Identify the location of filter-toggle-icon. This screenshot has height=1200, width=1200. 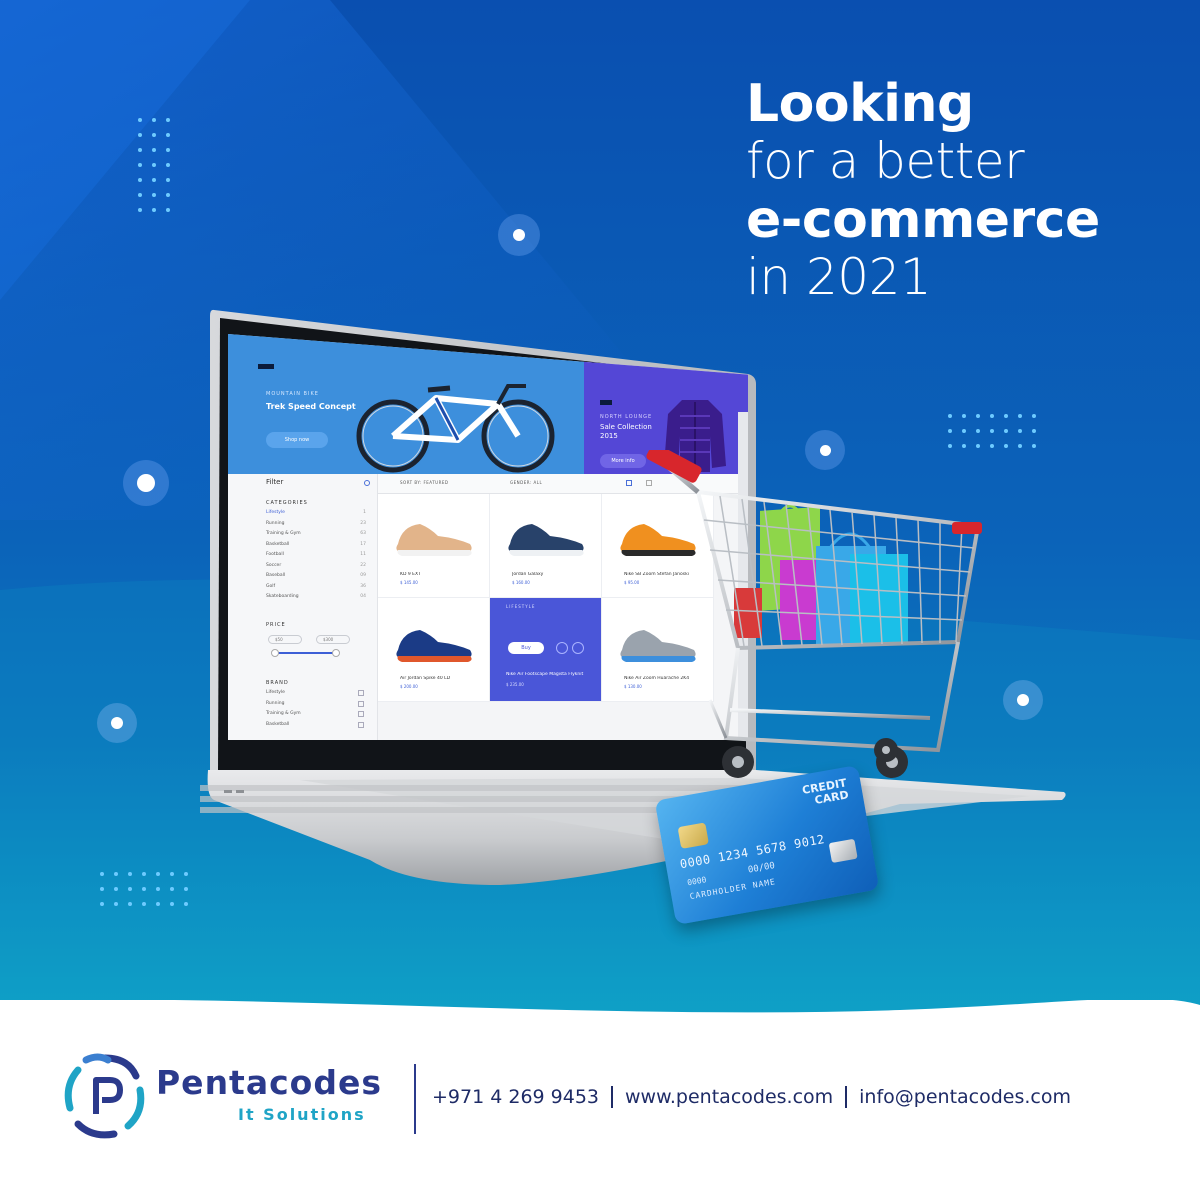
(367, 483).